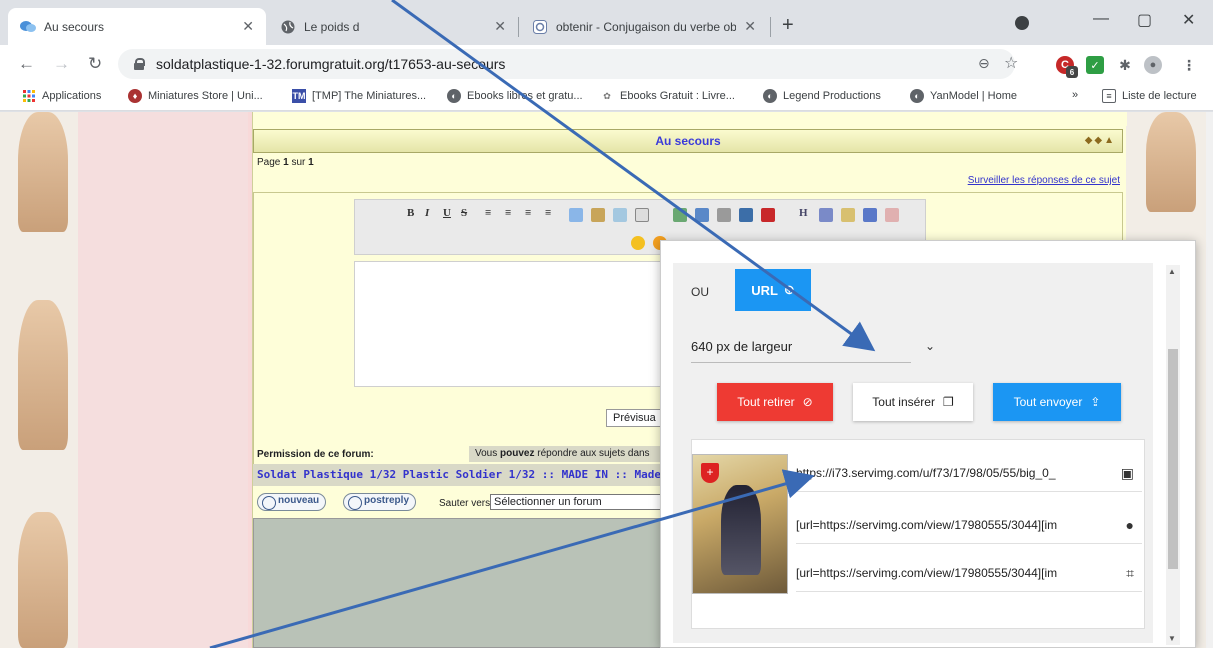 This screenshot has width=1213, height=648. I want to click on globe-icon: ◐, so click(917, 96).